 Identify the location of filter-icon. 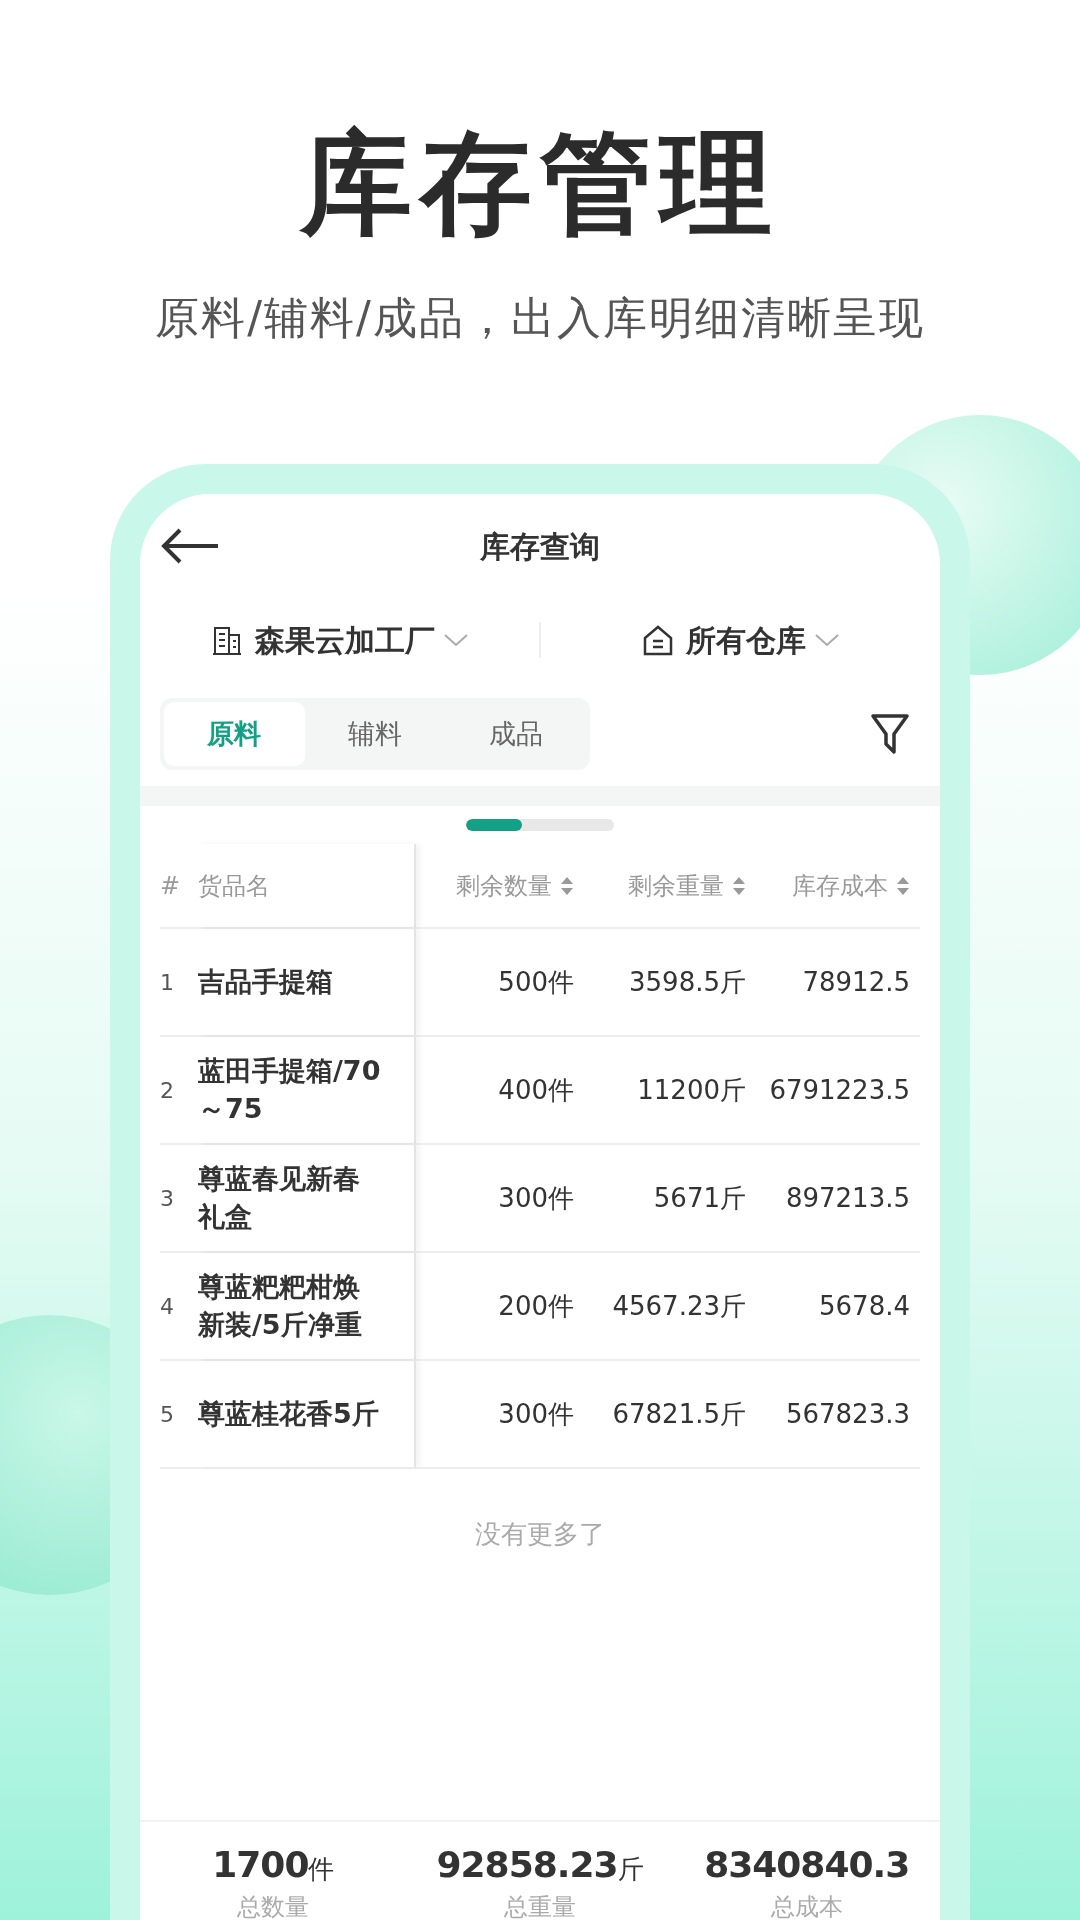
(890, 734).